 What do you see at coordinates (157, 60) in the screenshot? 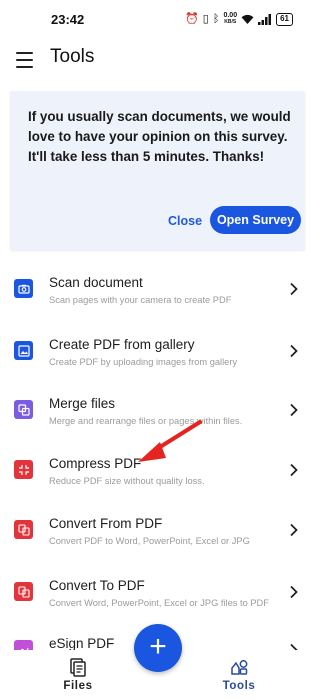
I see `app-bar: Tools` at bounding box center [157, 60].